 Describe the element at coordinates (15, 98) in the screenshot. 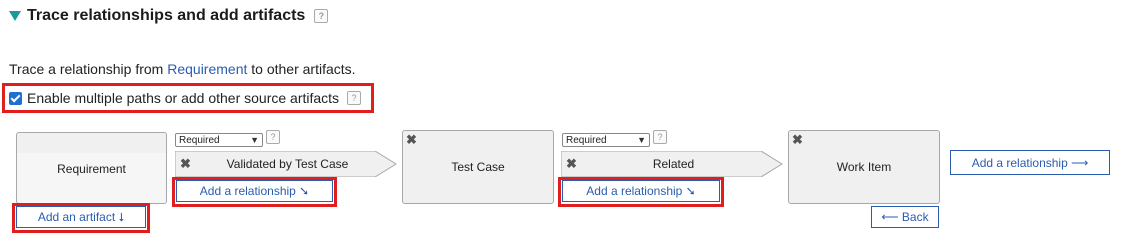

I see `enable-multiple-paths-checkbox` at that location.